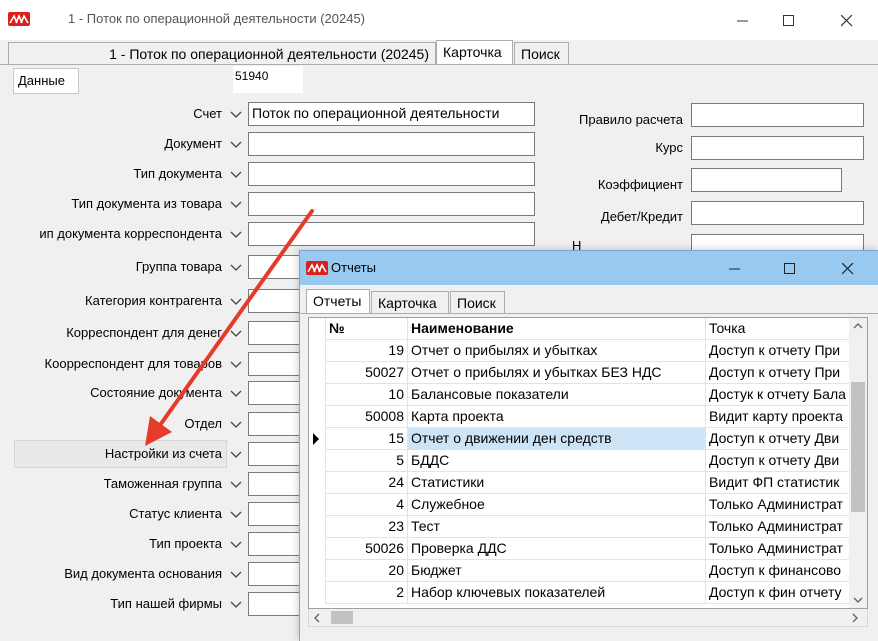 Image resolution: width=878 pixels, height=641 pixels. What do you see at coordinates (777, 417) in the screenshot?
I see `cell-point: Видит карту проекта` at bounding box center [777, 417].